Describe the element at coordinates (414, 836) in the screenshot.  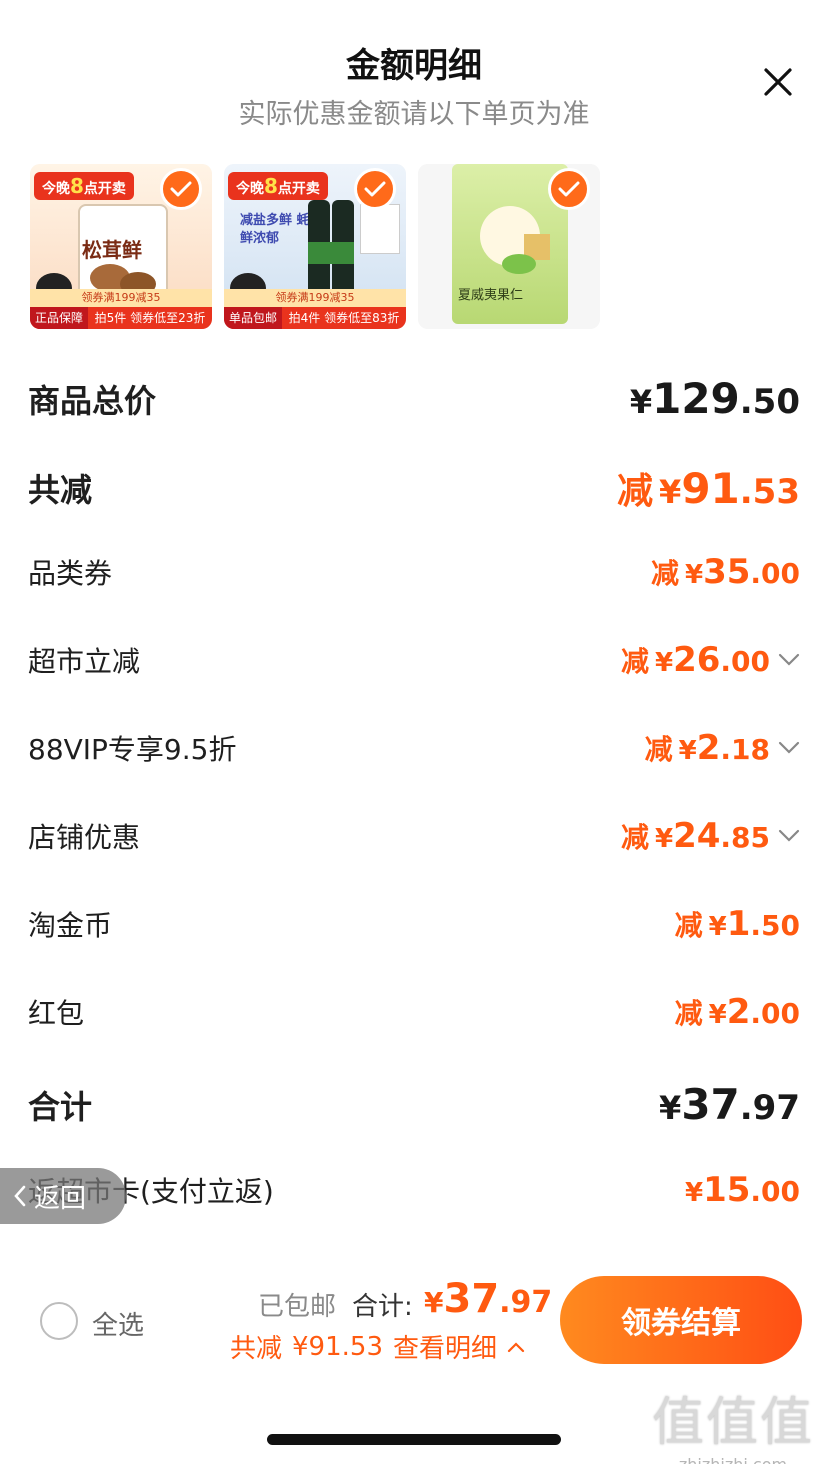
I see `row-store-discount: 店铺优惠 减 ¥24.85` at that location.